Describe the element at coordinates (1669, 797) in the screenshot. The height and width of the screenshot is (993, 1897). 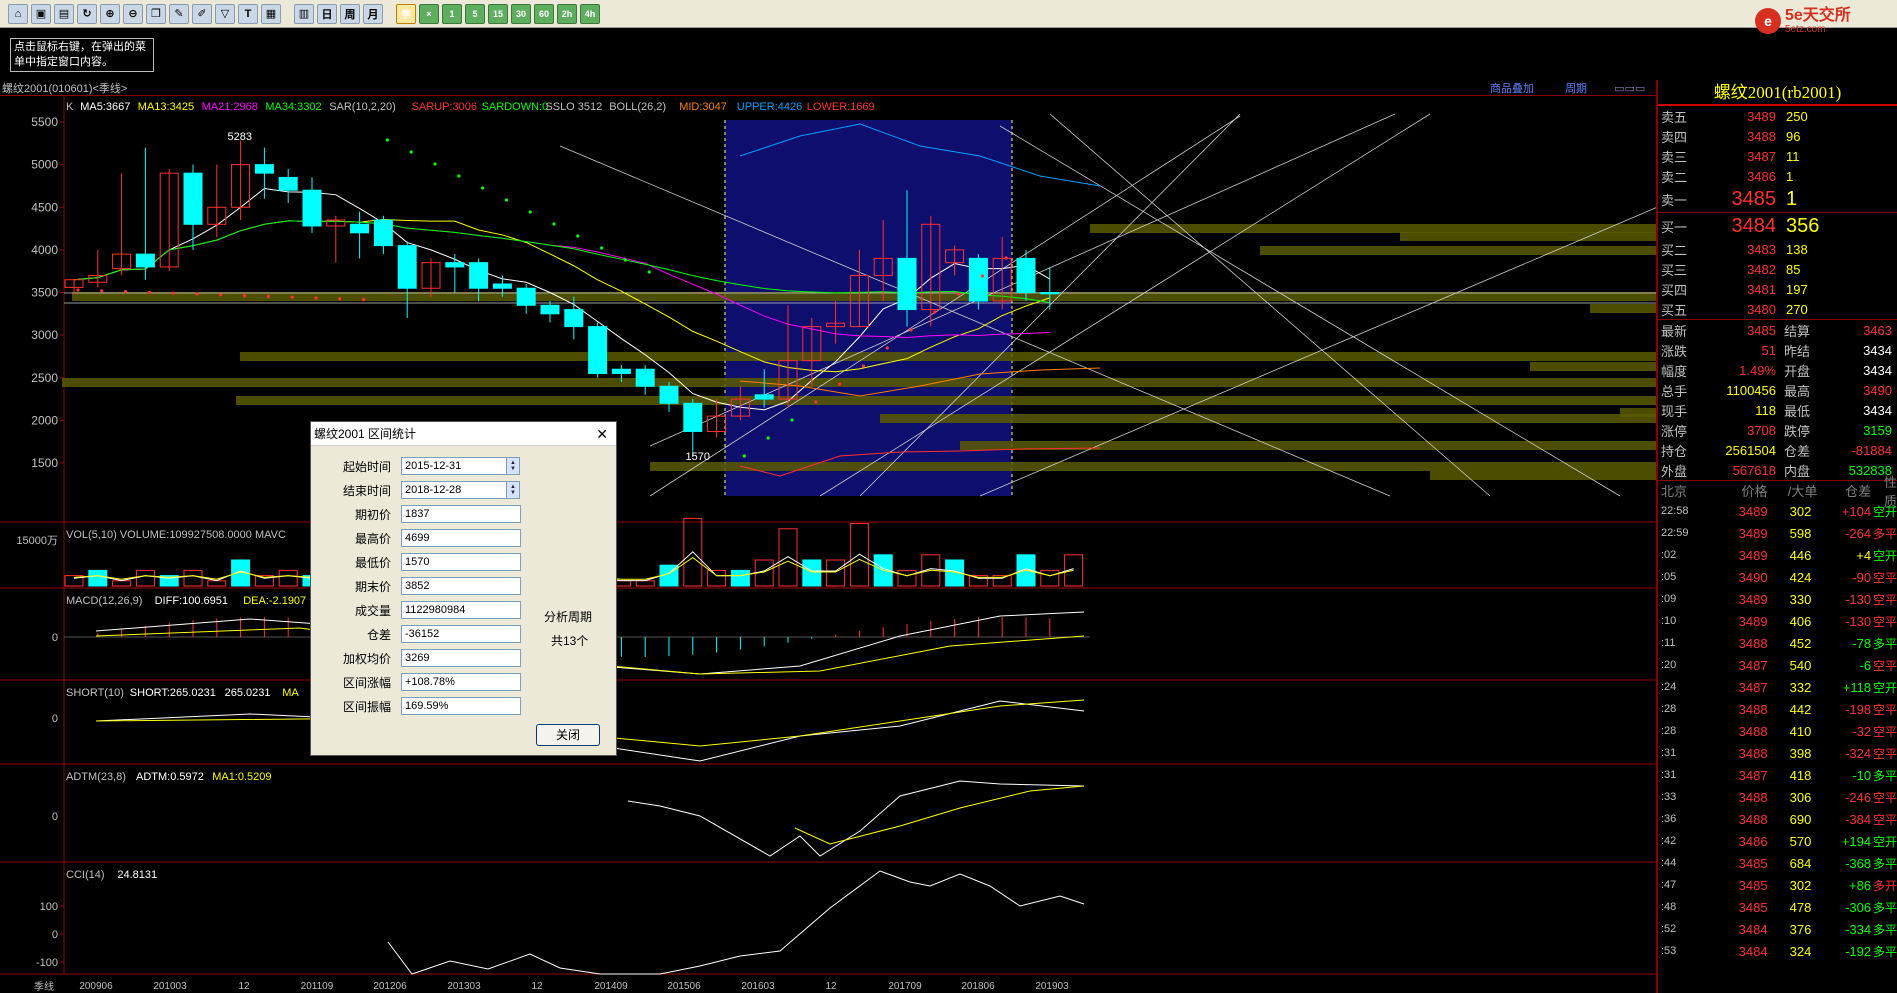
I see `tick-time: :33` at that location.